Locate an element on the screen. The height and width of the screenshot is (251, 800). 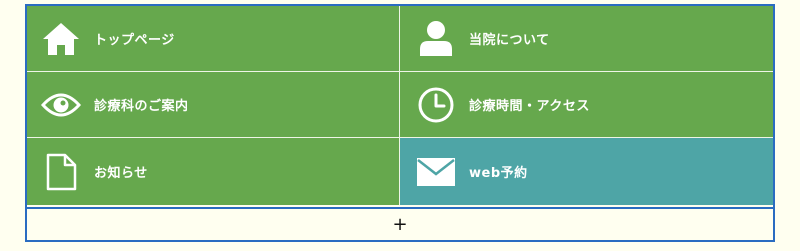
mail-icon is located at coordinates (436, 172).